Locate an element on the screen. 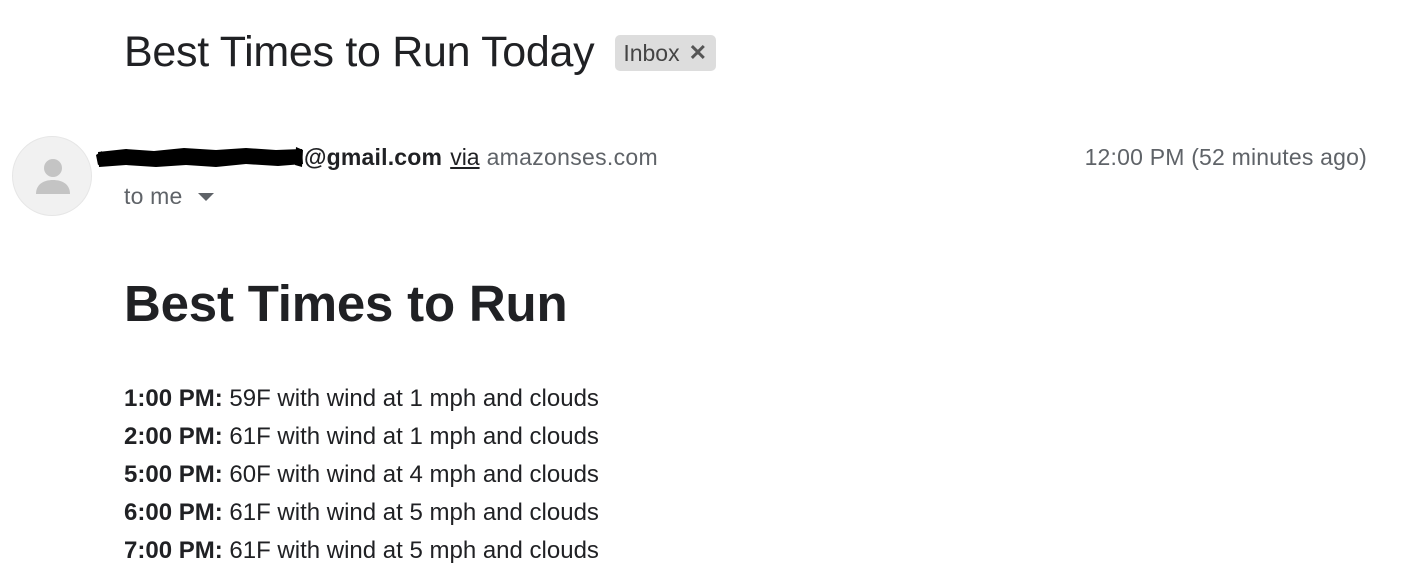  recipient-details-toggle: to me is located at coordinates (169, 196).